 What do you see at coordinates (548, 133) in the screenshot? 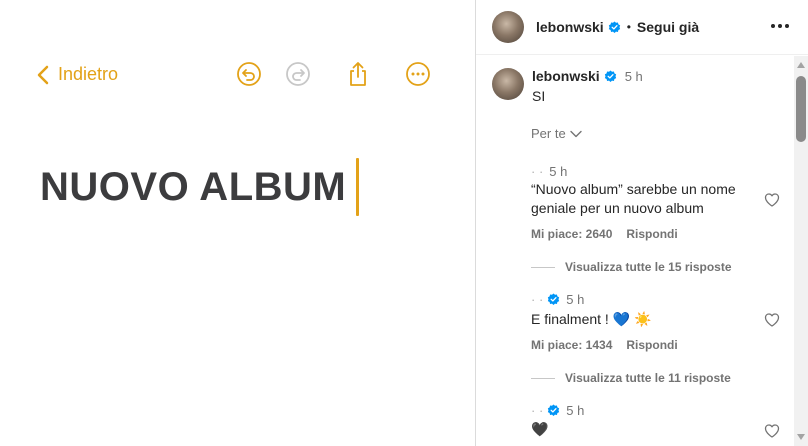
I see `sort-label: Per te` at bounding box center [548, 133].